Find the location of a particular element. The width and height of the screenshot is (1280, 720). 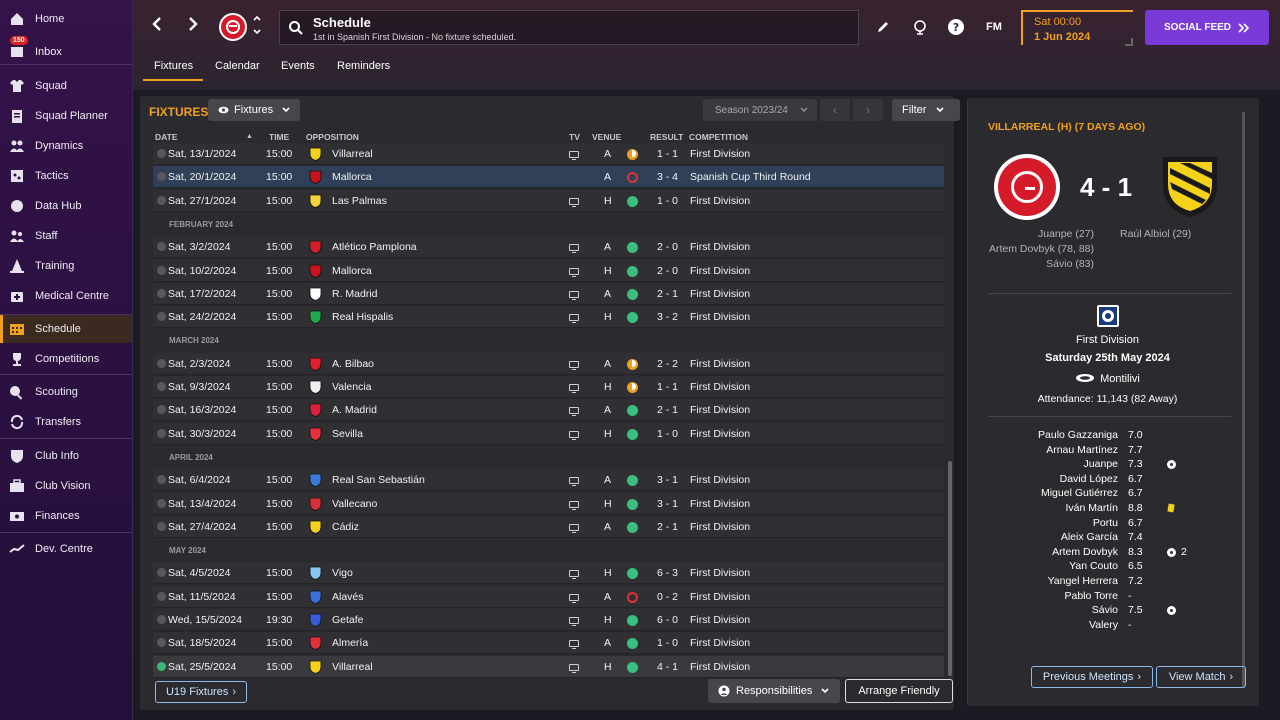

stadium: Montilivi is located at coordinates (1107, 379).